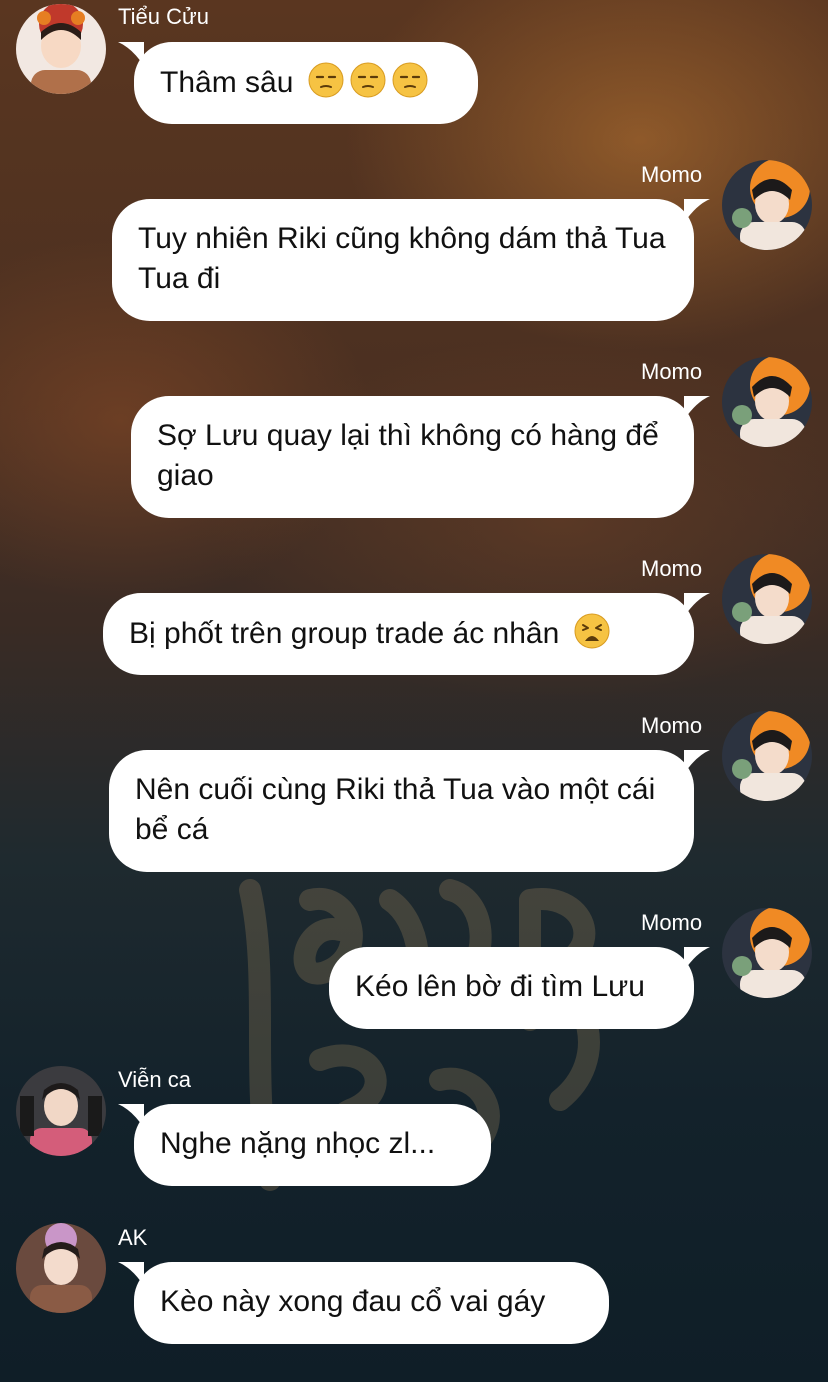  I want to click on sender-name: Viễn ca, so click(154, 1079).